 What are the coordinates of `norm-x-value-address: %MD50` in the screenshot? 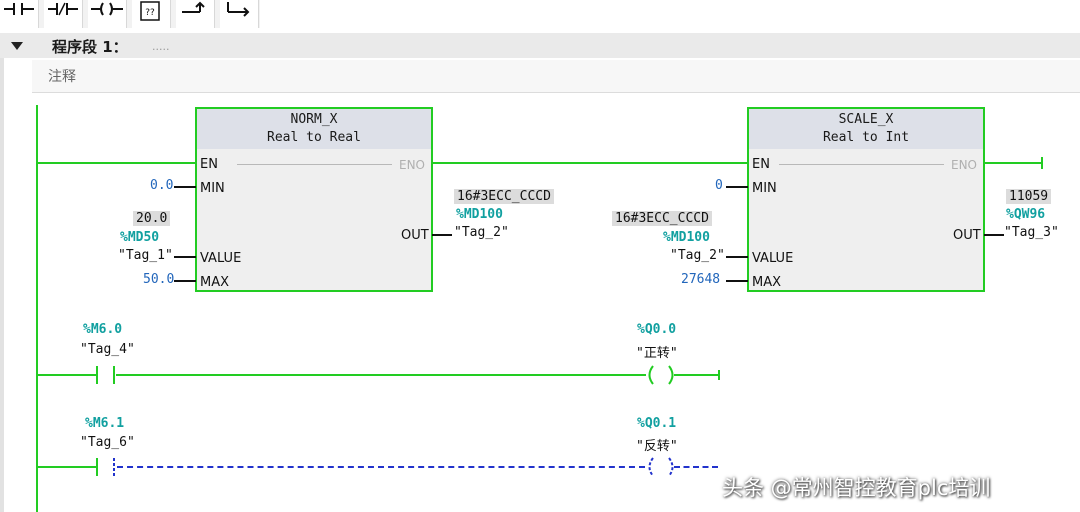 It's located at (139, 237).